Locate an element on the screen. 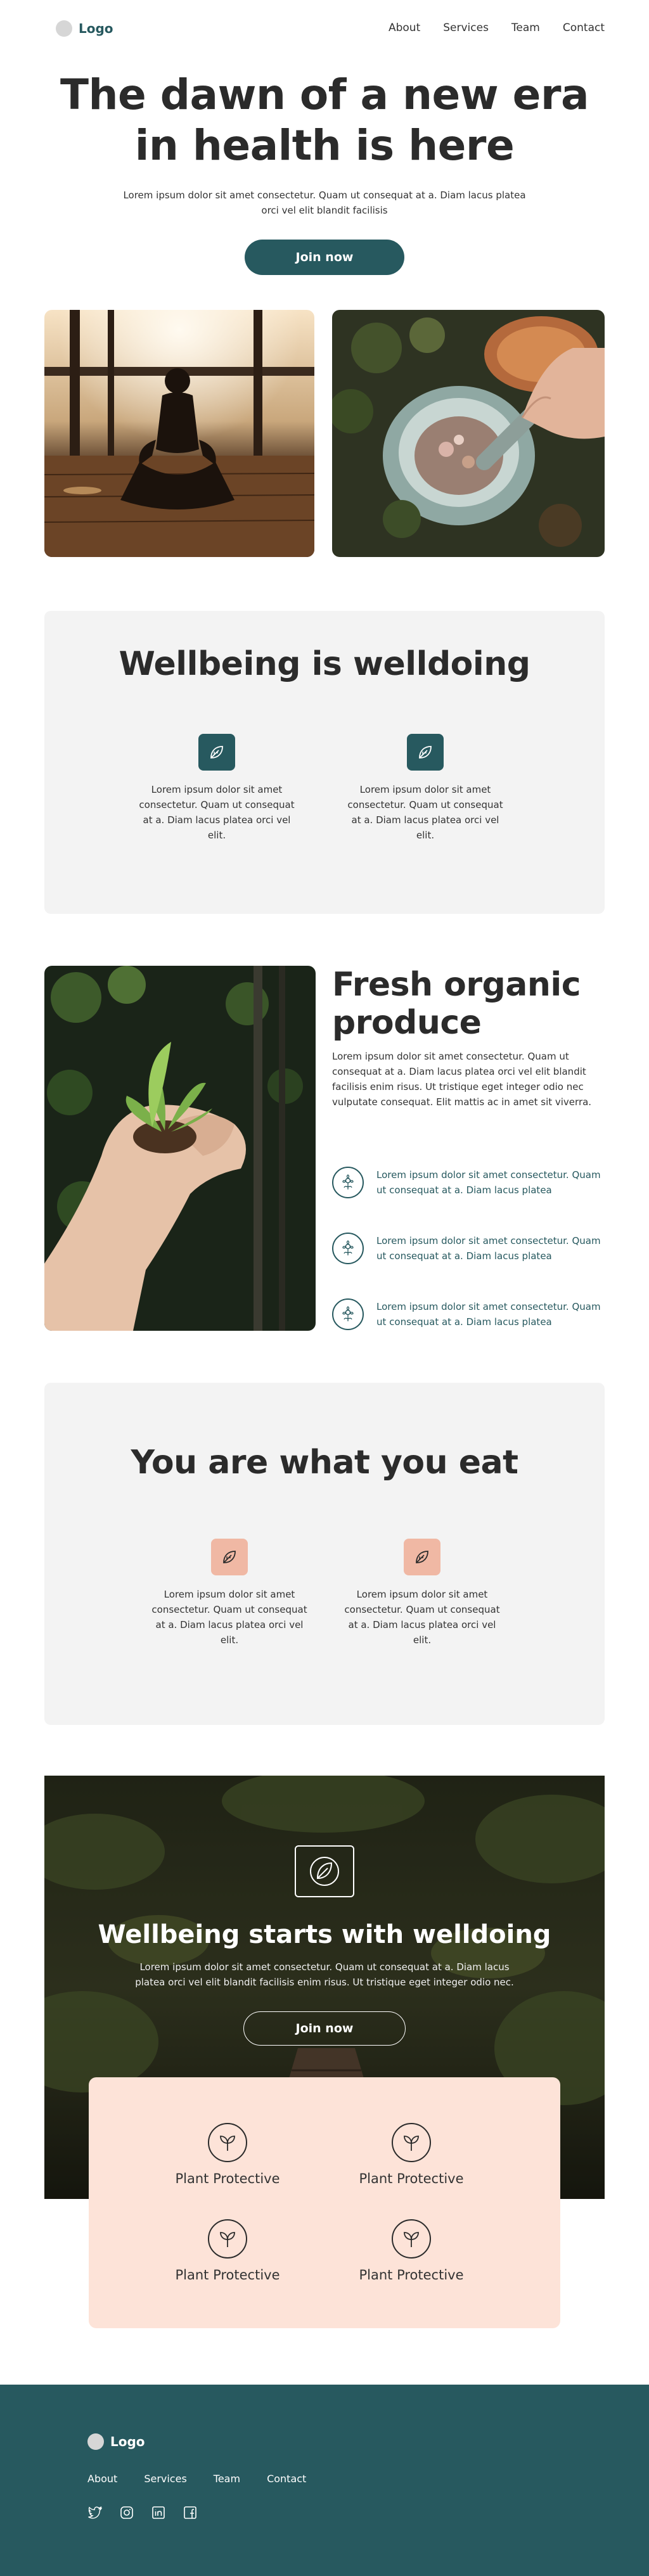 This screenshot has width=649, height=2576. footer-links: About Services Team Contact is located at coordinates (196, 2479).